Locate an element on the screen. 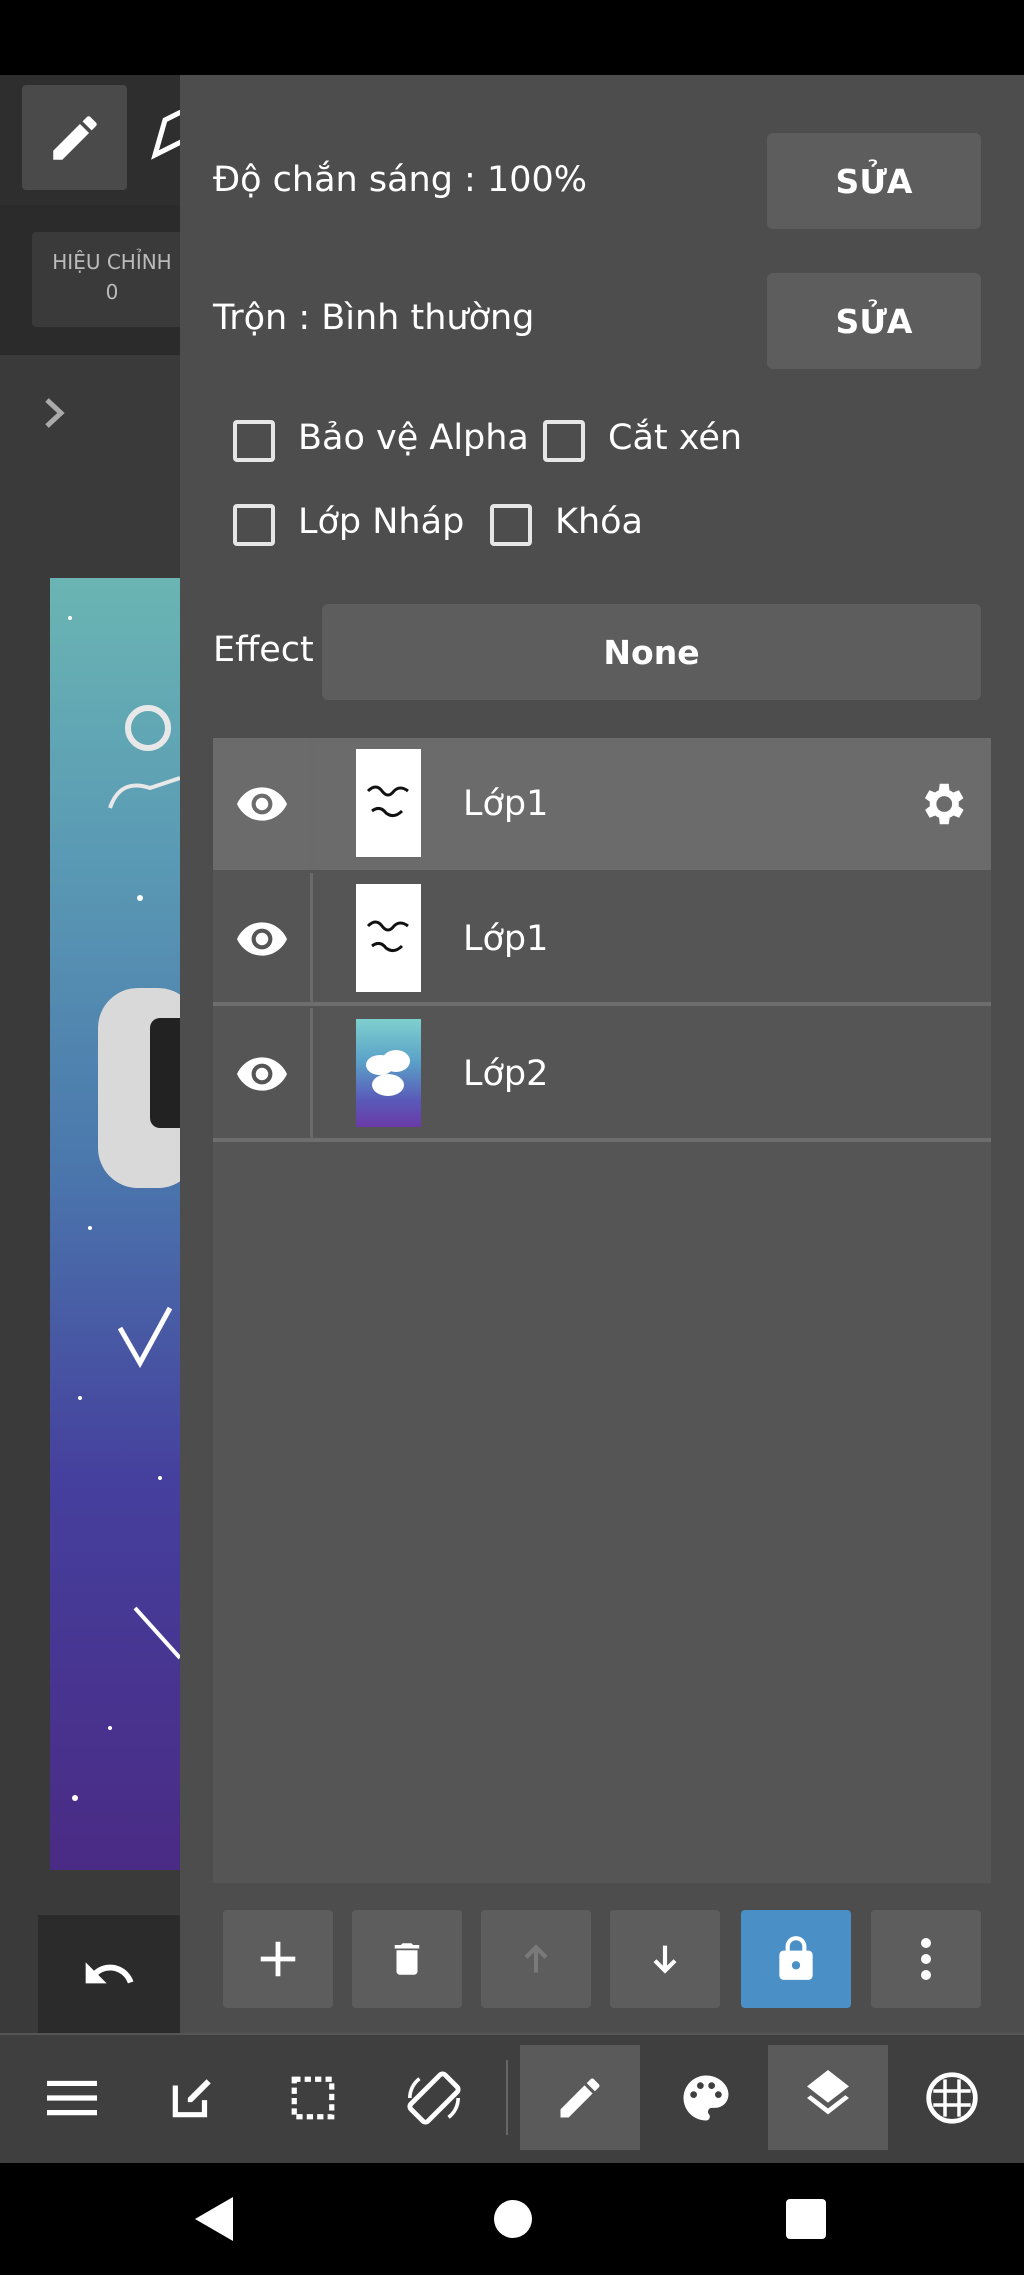 This screenshot has width=1024, height=2275. opacity-label: Độ chắn sáng : 100% is located at coordinates (400, 180).